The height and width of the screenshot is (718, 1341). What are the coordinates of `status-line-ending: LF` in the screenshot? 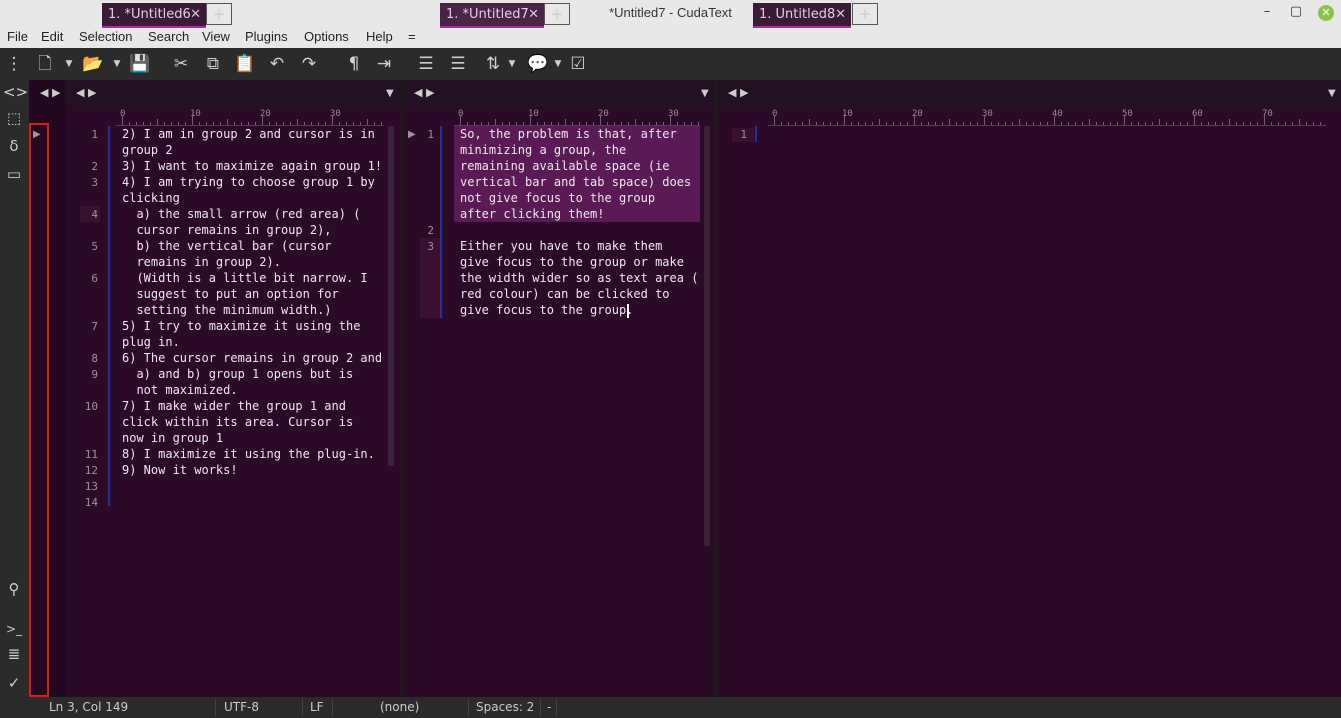 It's located at (317, 707).